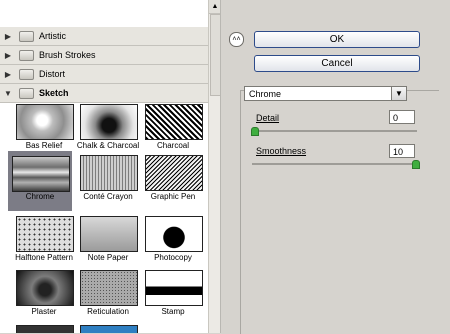  I want to click on scrollbar-thumb, so click(215, 55).